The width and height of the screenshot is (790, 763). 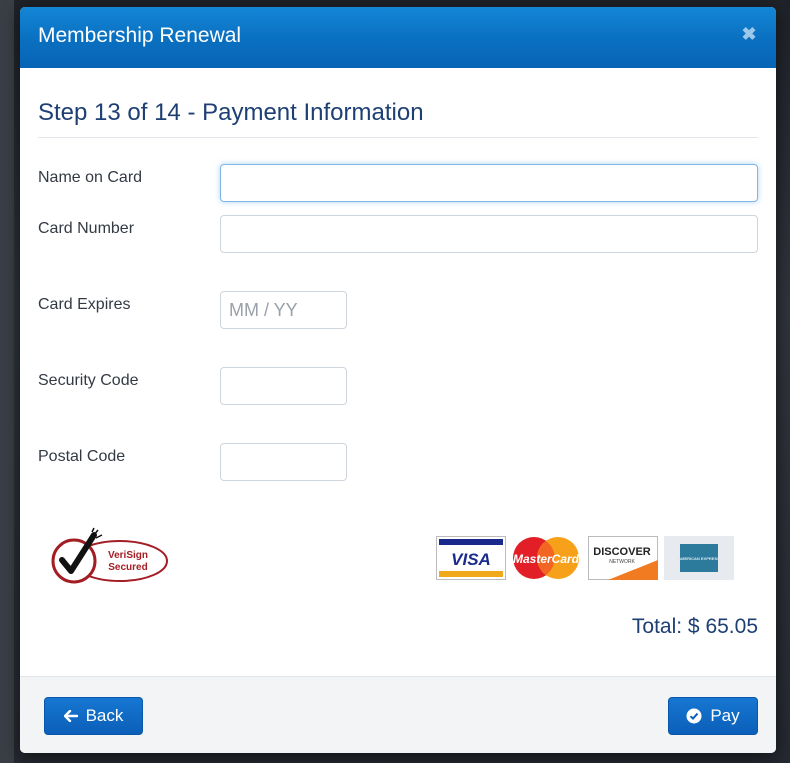 What do you see at coordinates (749, 34) in the screenshot?
I see `close-icon: ✖` at bounding box center [749, 34].